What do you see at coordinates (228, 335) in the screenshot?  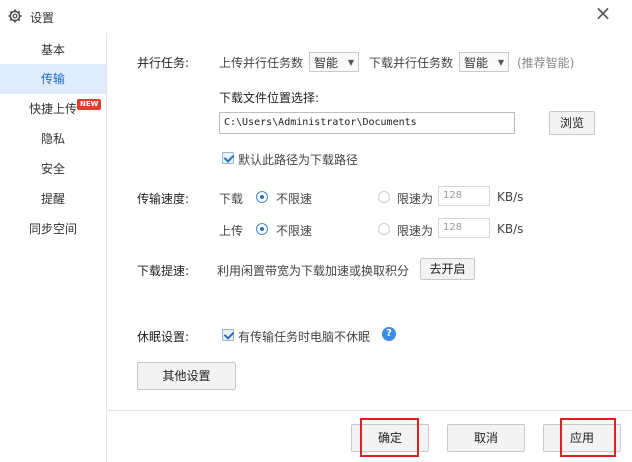 I see `no-sleep-checkbox` at bounding box center [228, 335].